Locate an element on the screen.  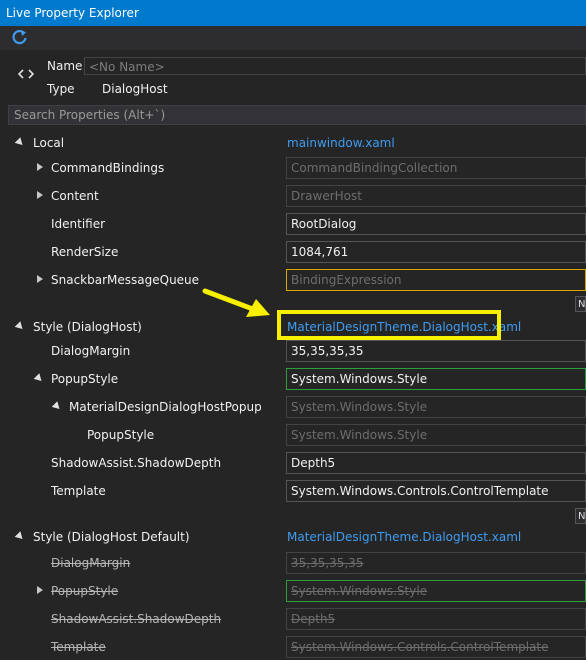
property-value: 1084,761 is located at coordinates (436, 252).